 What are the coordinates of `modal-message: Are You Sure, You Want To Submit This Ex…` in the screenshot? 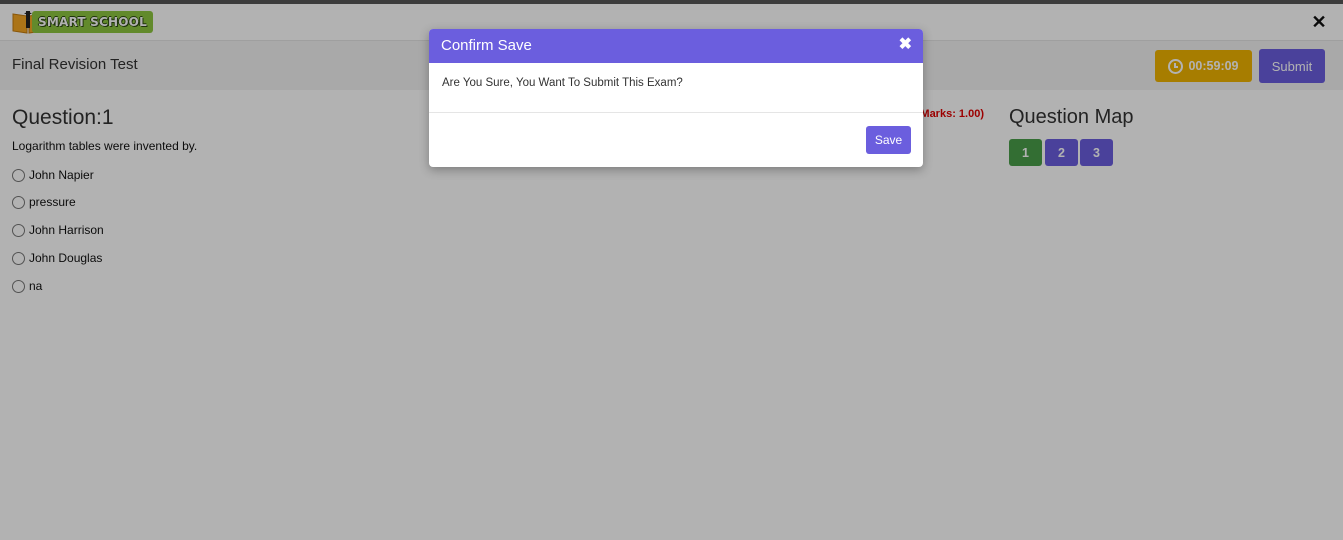 It's located at (562, 83).